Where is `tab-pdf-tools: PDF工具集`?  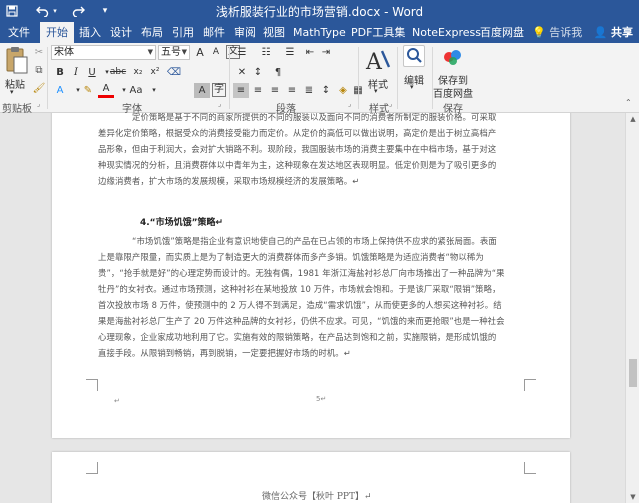
tab-pdf-tools: PDF工具集 is located at coordinates (378, 32).